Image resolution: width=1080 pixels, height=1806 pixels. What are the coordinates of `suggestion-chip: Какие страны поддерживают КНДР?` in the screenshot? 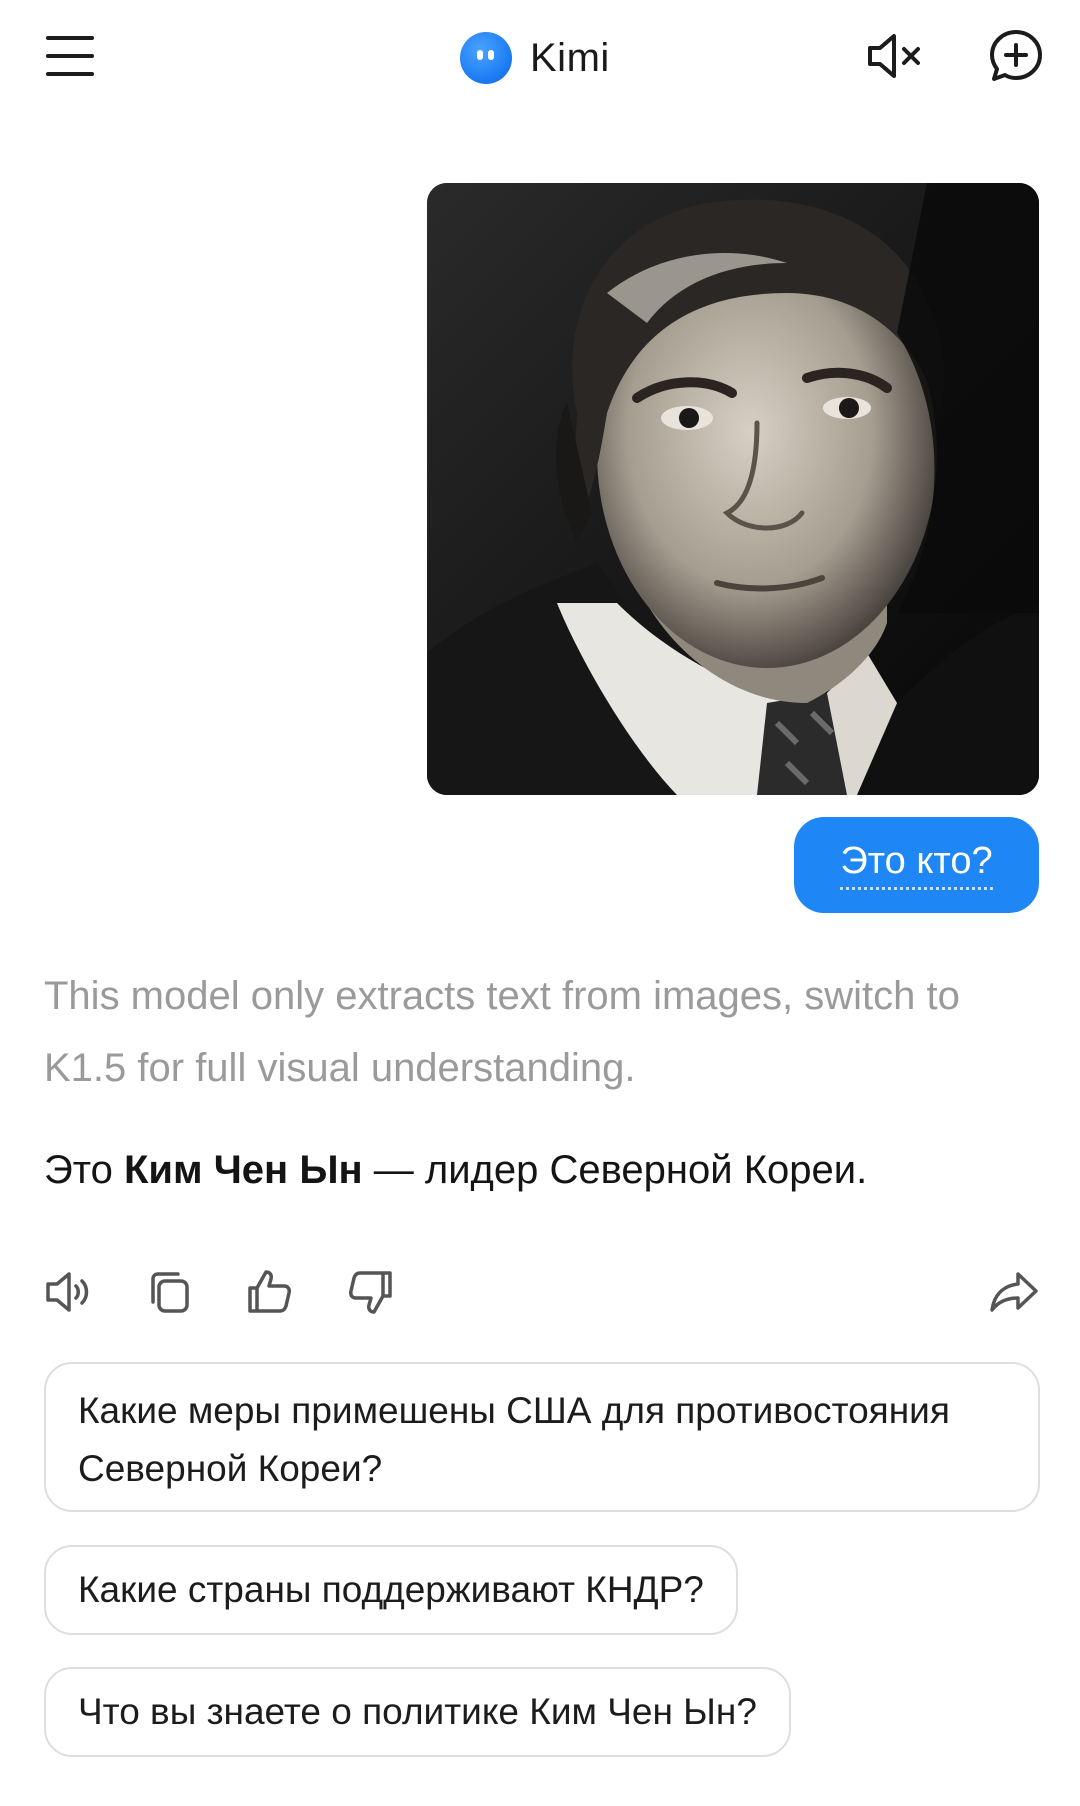 It's located at (391, 1590).